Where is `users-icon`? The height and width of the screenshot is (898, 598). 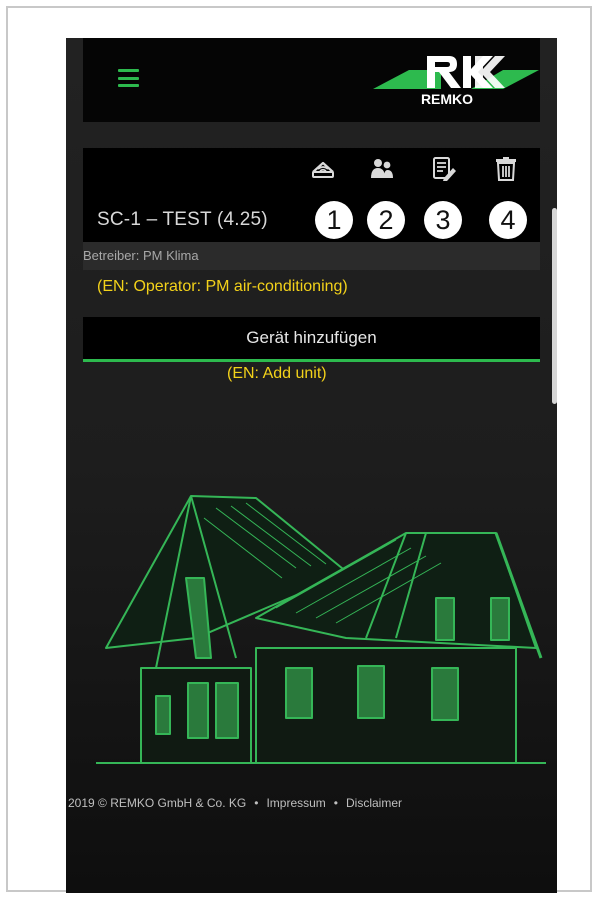
users-icon is located at coordinates (382, 169).